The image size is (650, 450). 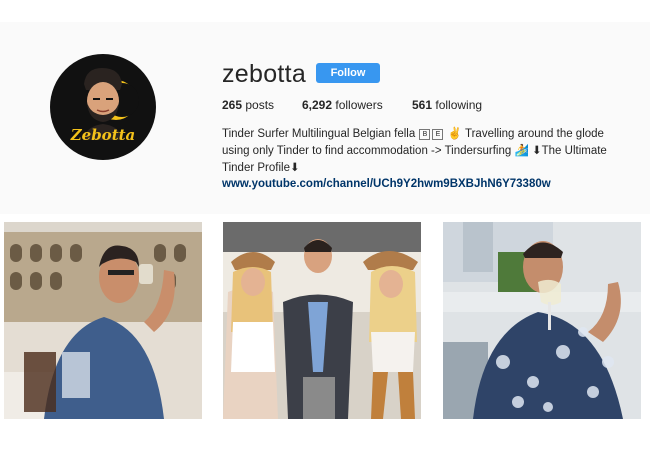 What do you see at coordinates (348, 73) in the screenshot?
I see `follow-button: Follow` at bounding box center [348, 73].